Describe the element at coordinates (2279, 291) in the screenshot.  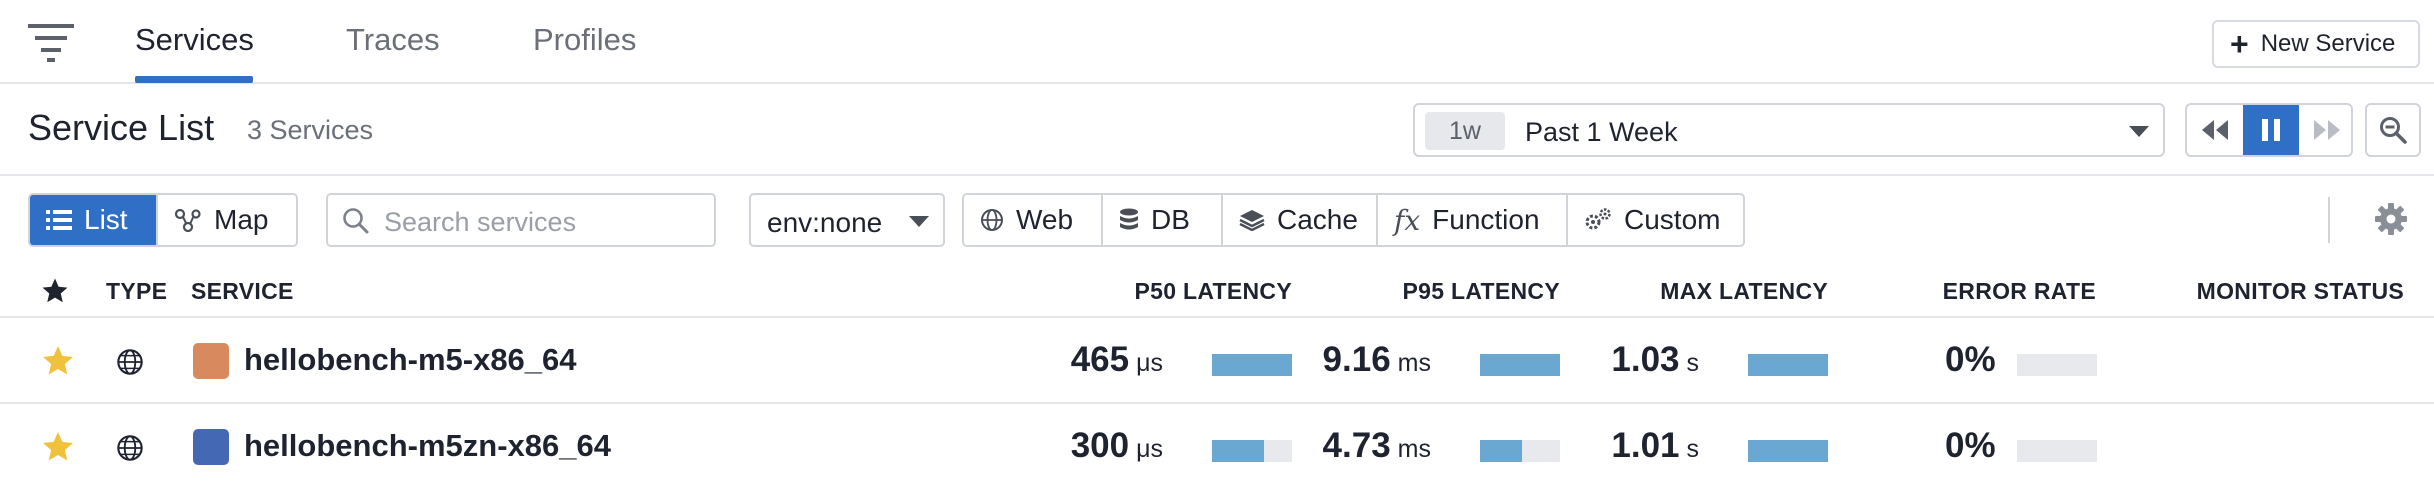
I see `column-header-monitor-status: MONITOR STATUS` at that location.